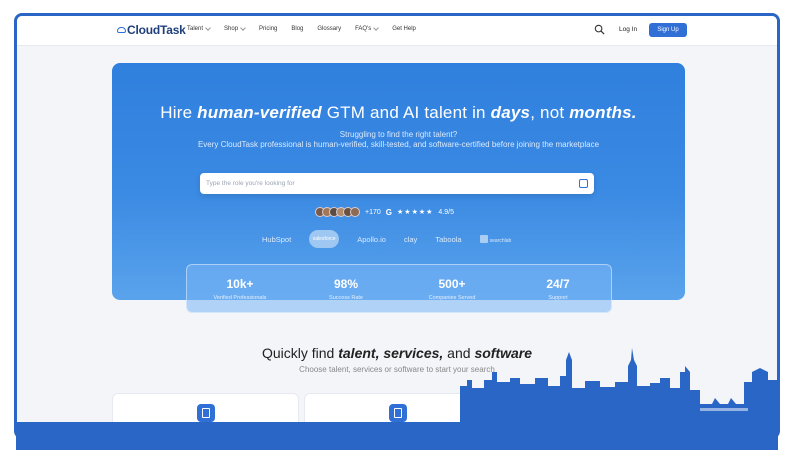  What do you see at coordinates (121, 30) in the screenshot?
I see `cloud-icon` at bounding box center [121, 30].